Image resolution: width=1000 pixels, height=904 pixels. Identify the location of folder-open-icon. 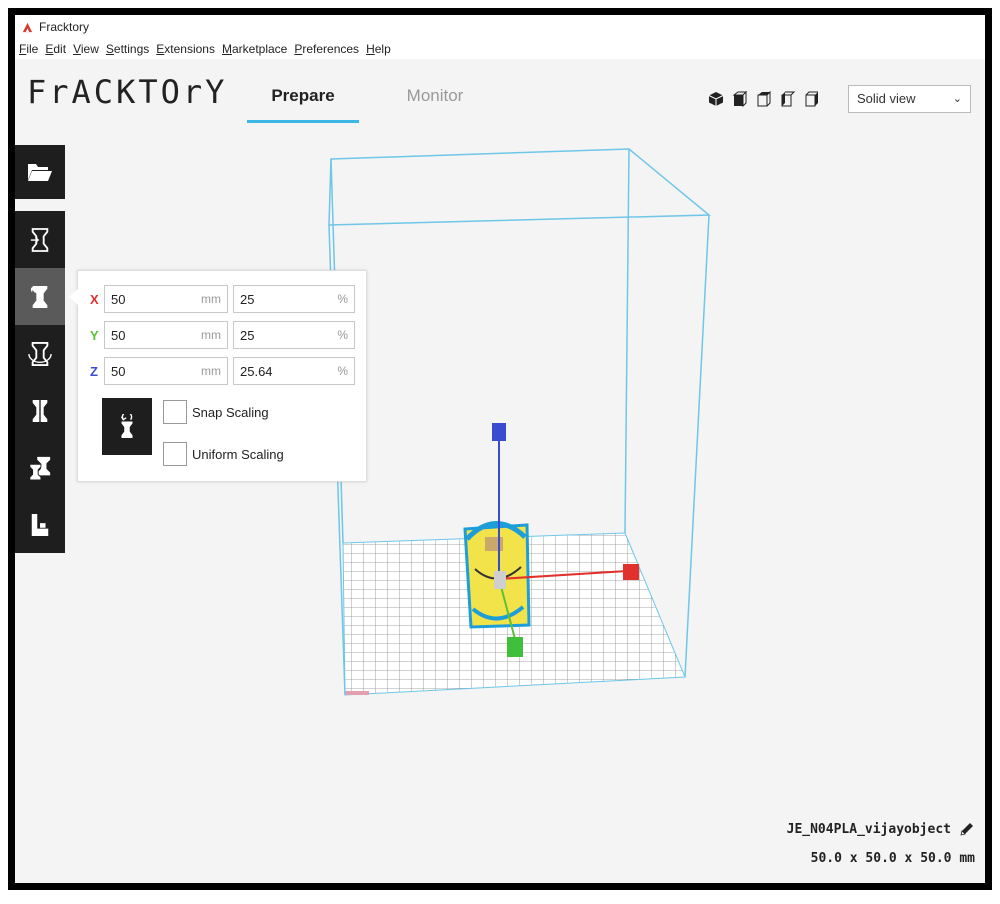
(40, 172).